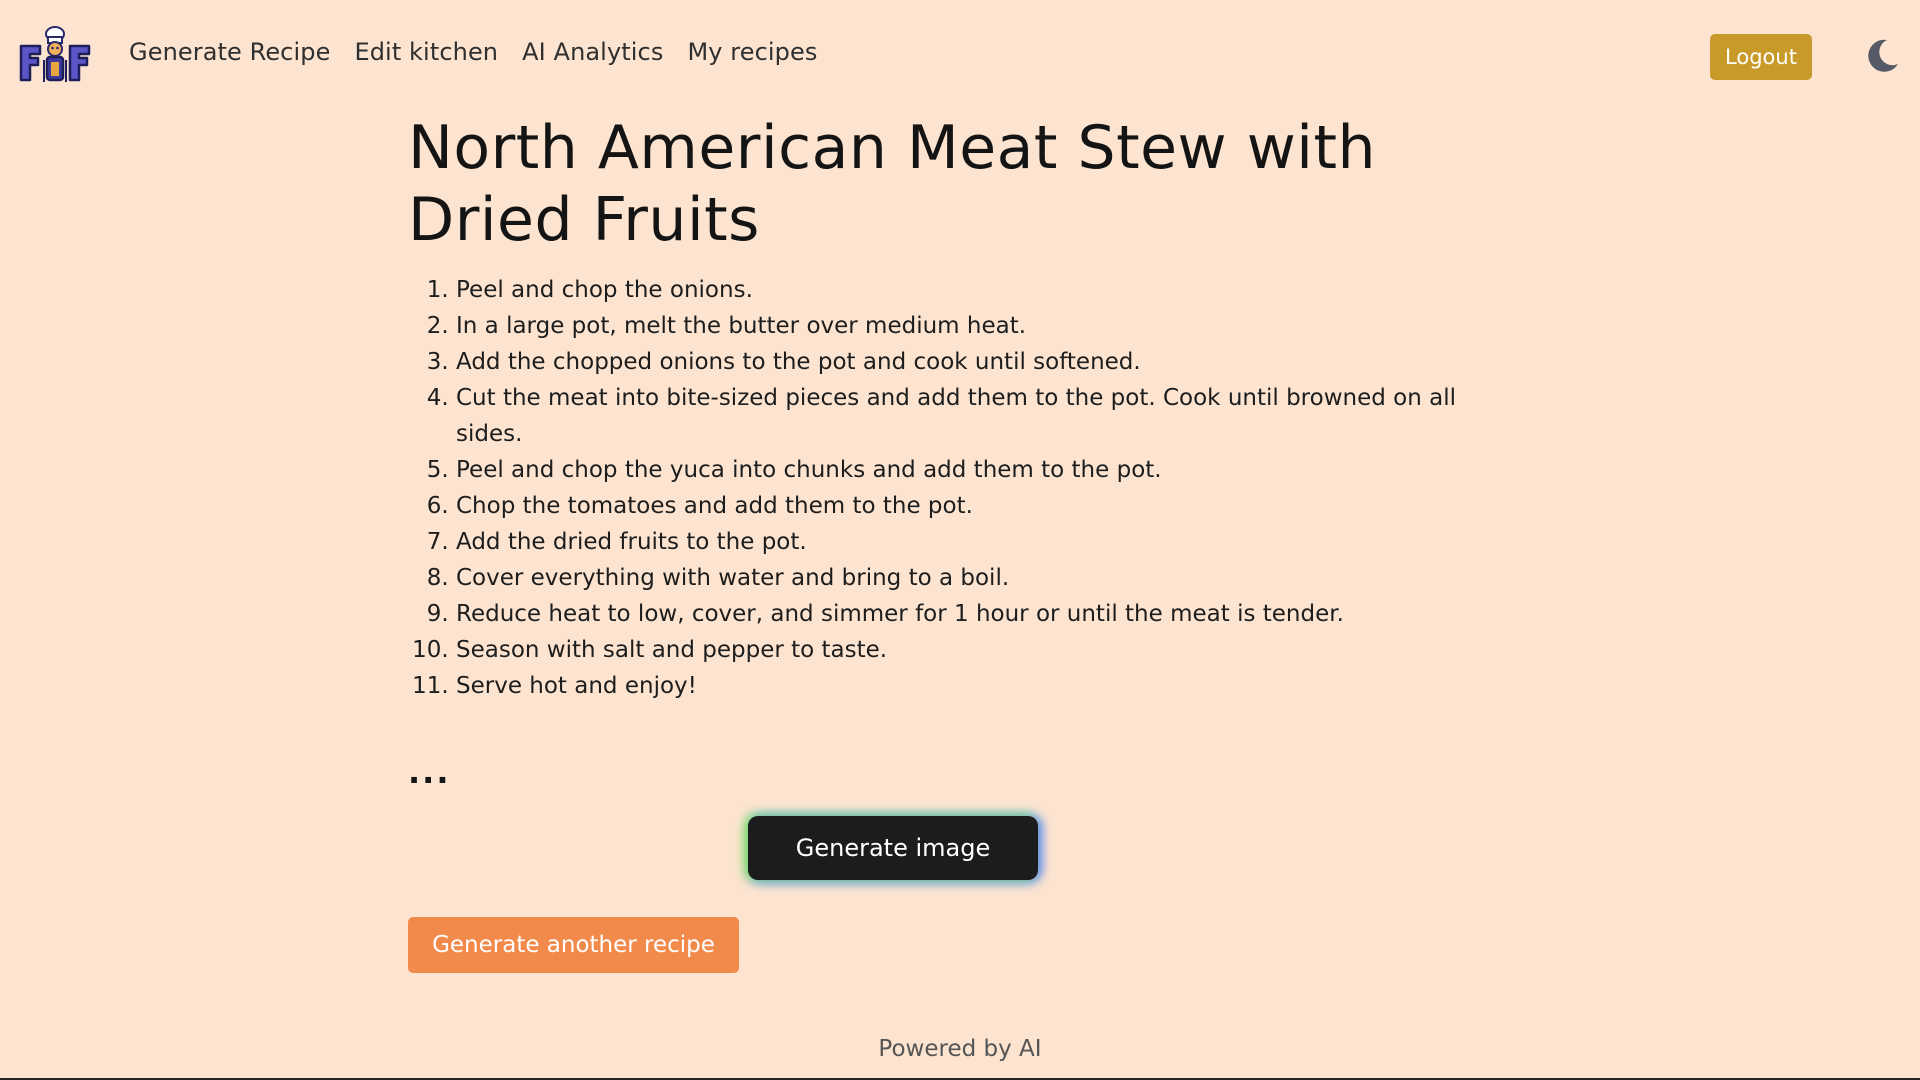 The width and height of the screenshot is (1920, 1080). I want to click on app-logo, so click(55, 55).